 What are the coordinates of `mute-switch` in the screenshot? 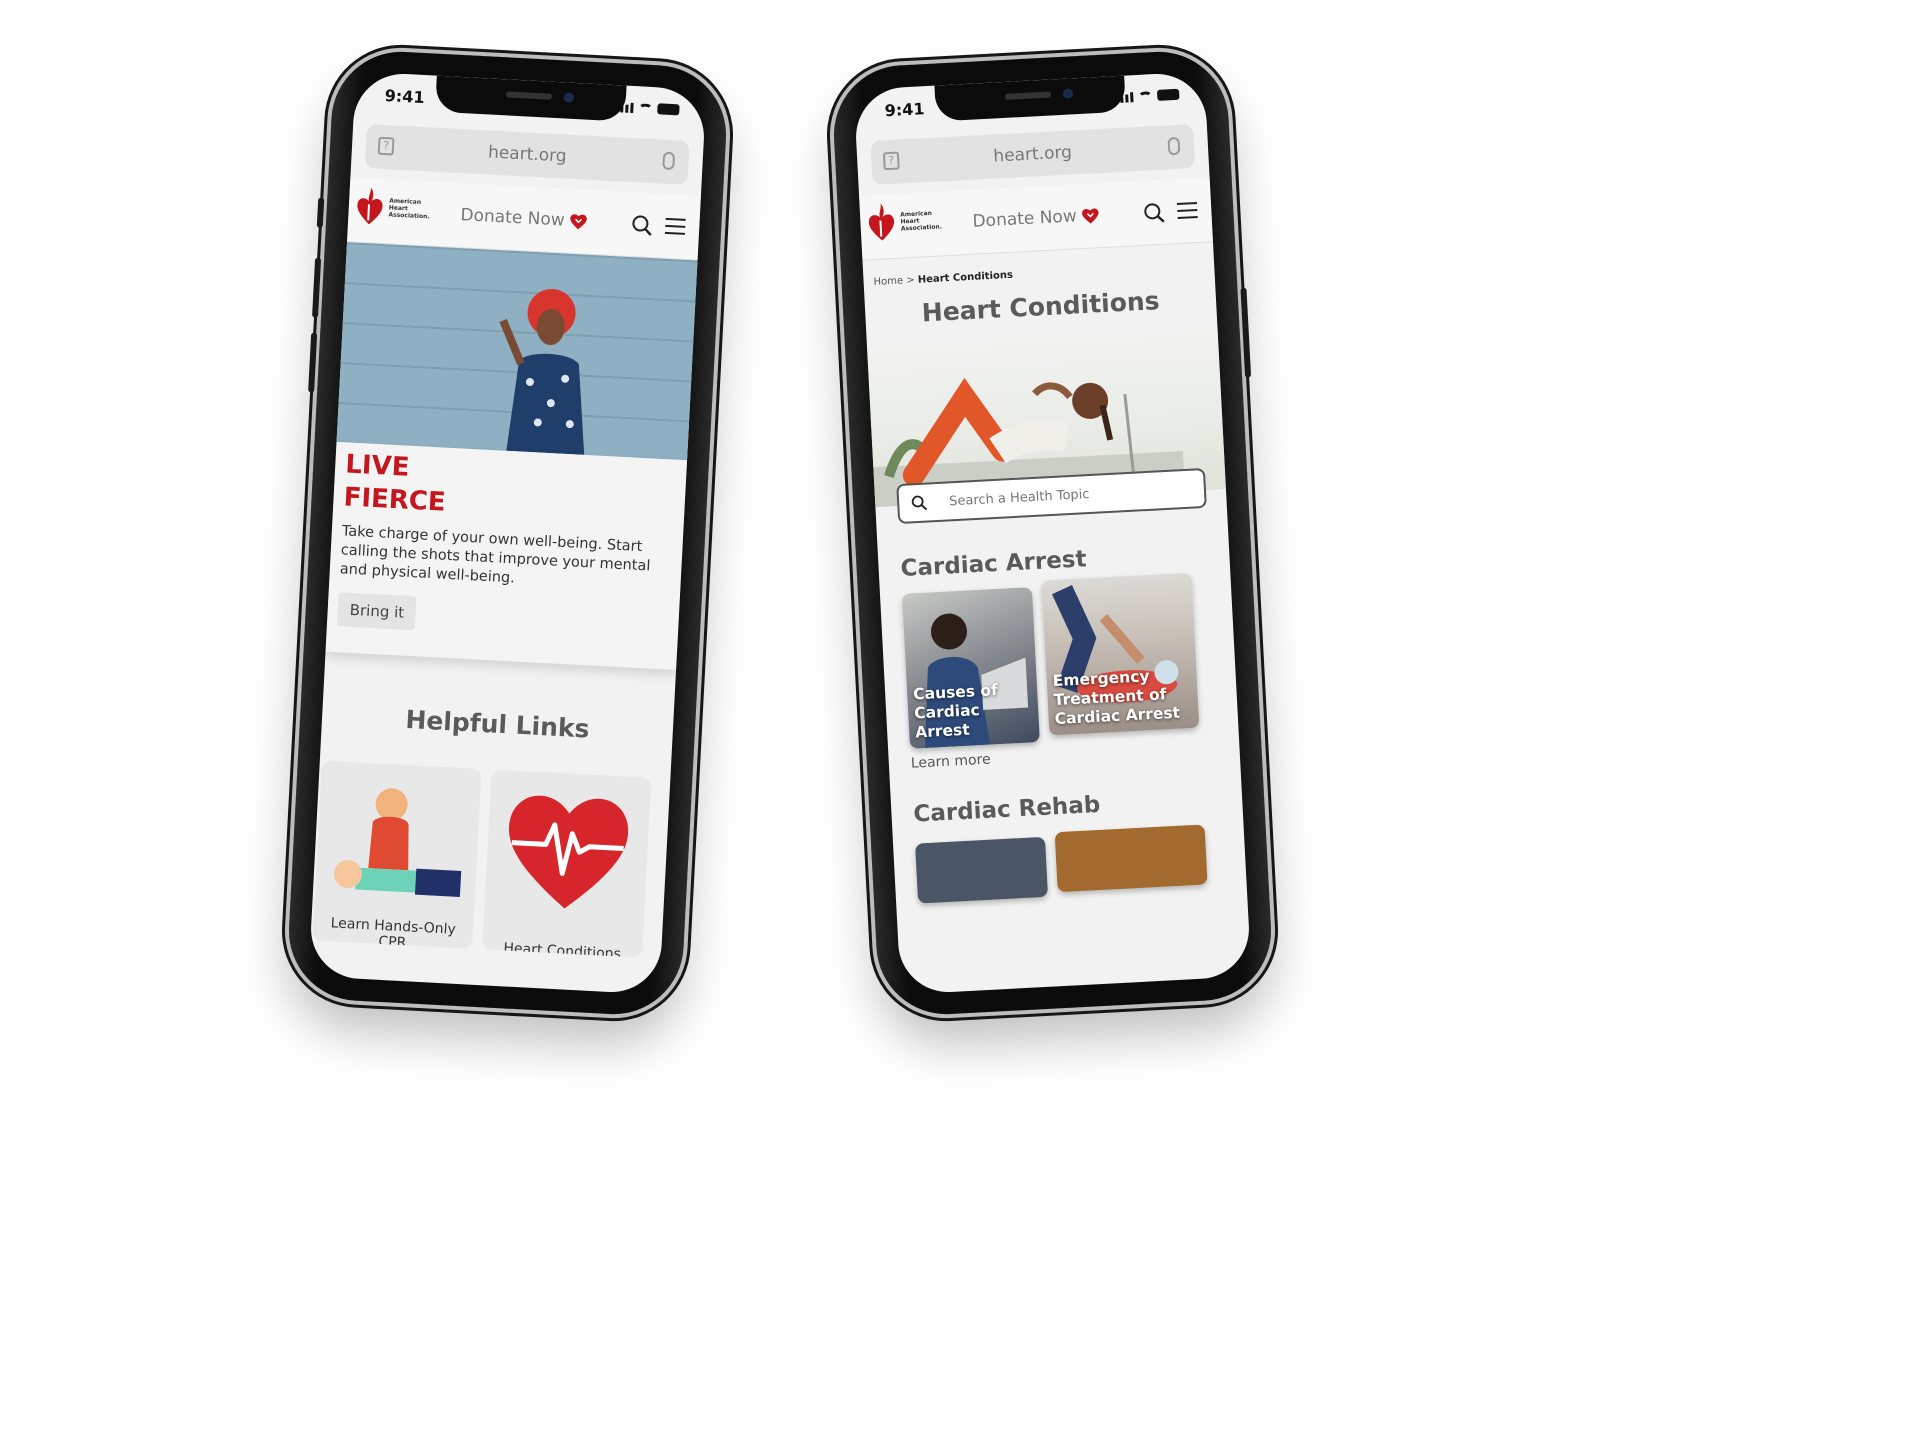 It's located at (320, 212).